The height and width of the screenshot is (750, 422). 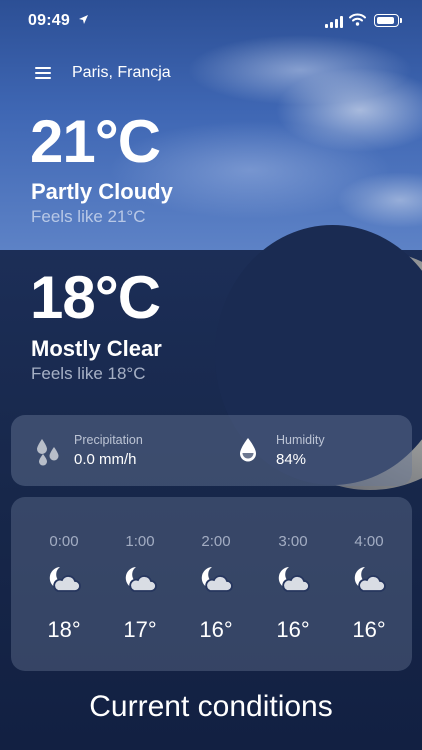 What do you see at coordinates (250, 451) in the screenshot?
I see `humidity-drop-icon` at bounding box center [250, 451].